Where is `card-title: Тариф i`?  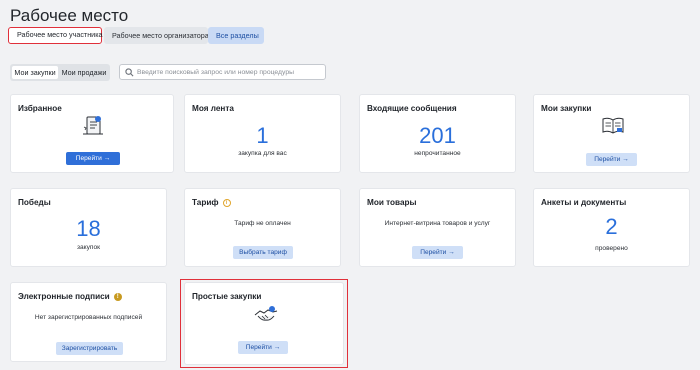 card-title: Тариф i is located at coordinates (211, 202).